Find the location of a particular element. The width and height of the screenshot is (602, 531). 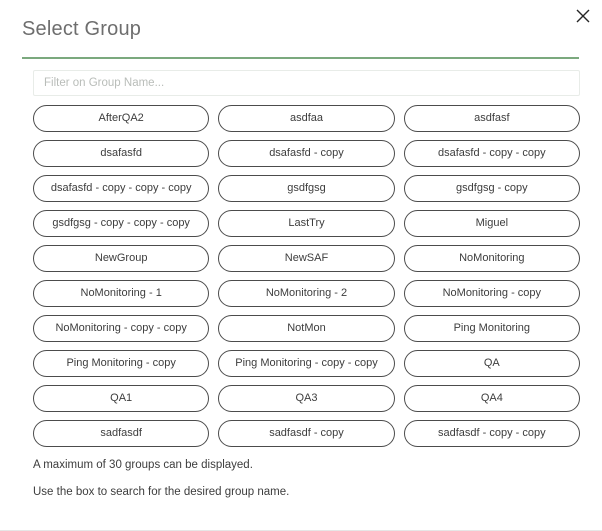

group-button: NotMon is located at coordinates (306, 328).